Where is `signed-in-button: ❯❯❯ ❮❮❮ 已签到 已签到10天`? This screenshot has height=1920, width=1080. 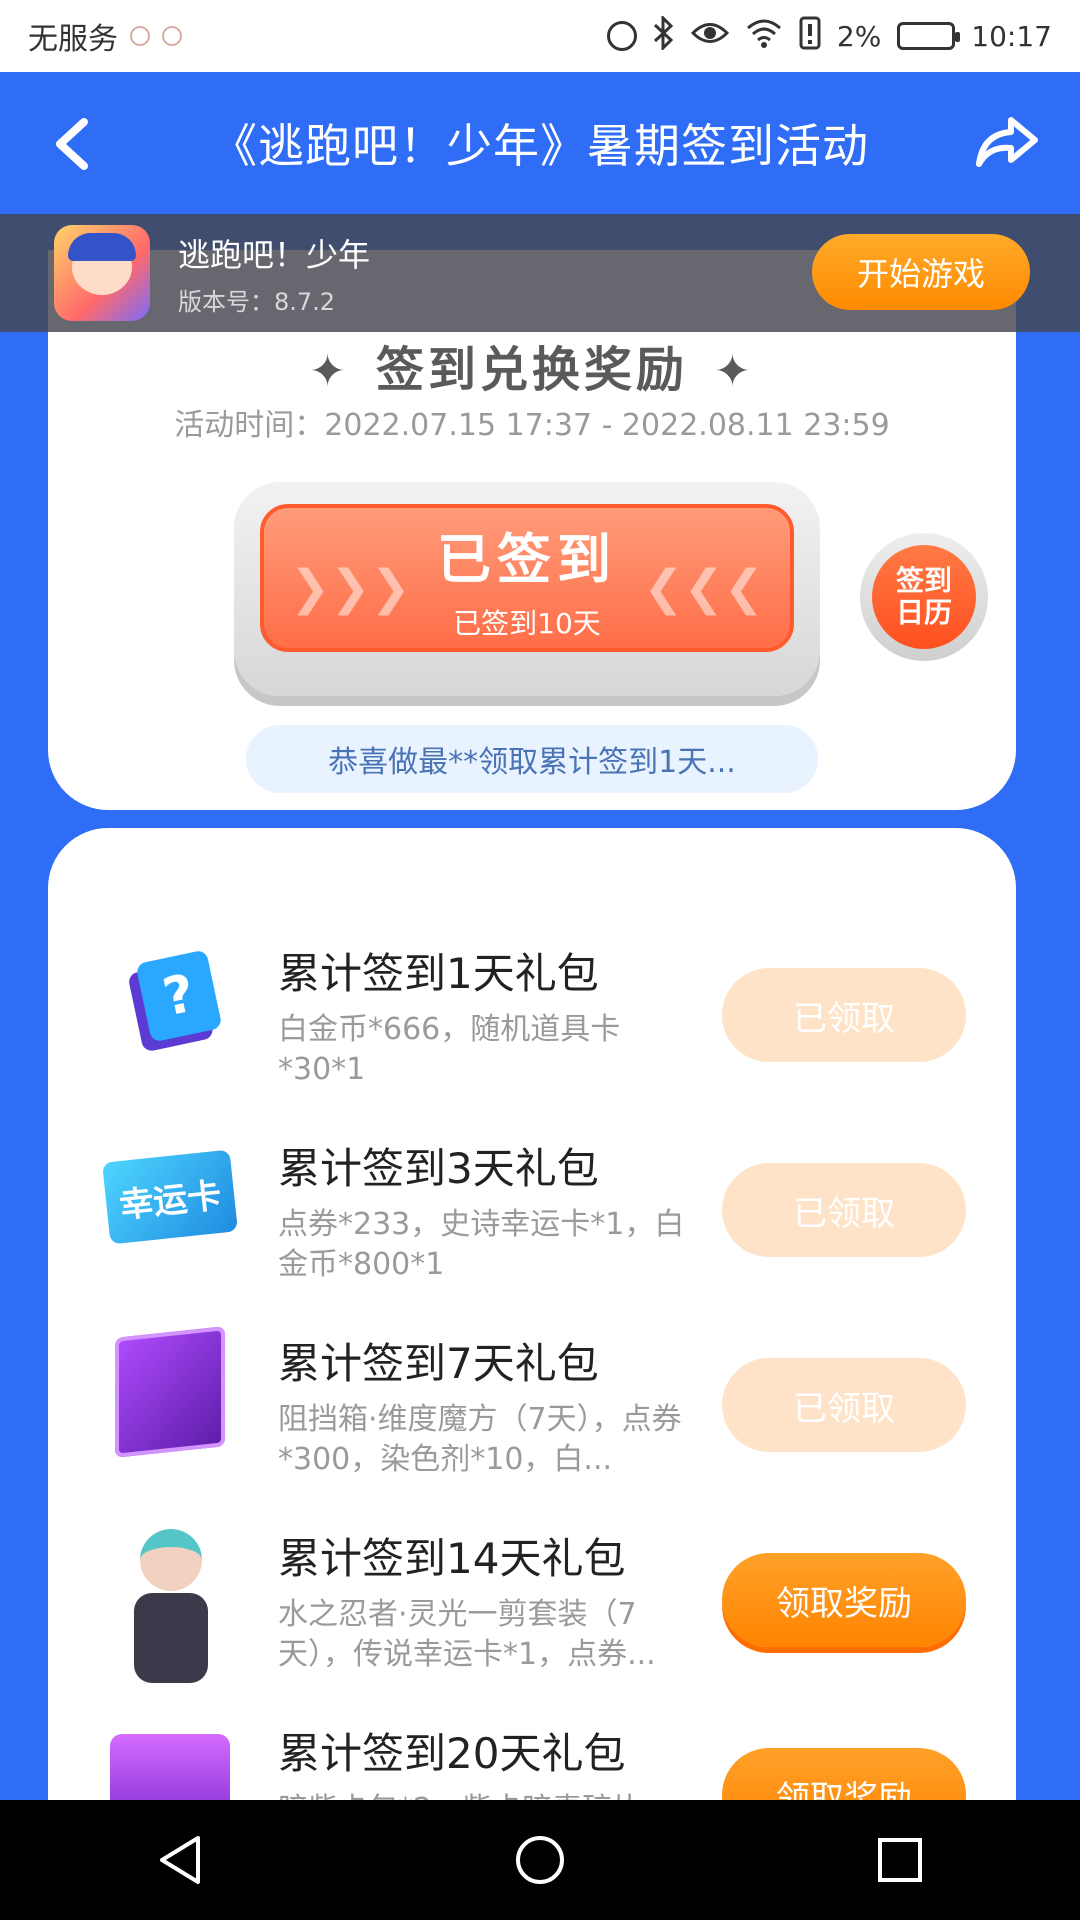
signed-in-button: ❯❯❯ ❮❮❮ 已签到 已签到10天 is located at coordinates (527, 578).